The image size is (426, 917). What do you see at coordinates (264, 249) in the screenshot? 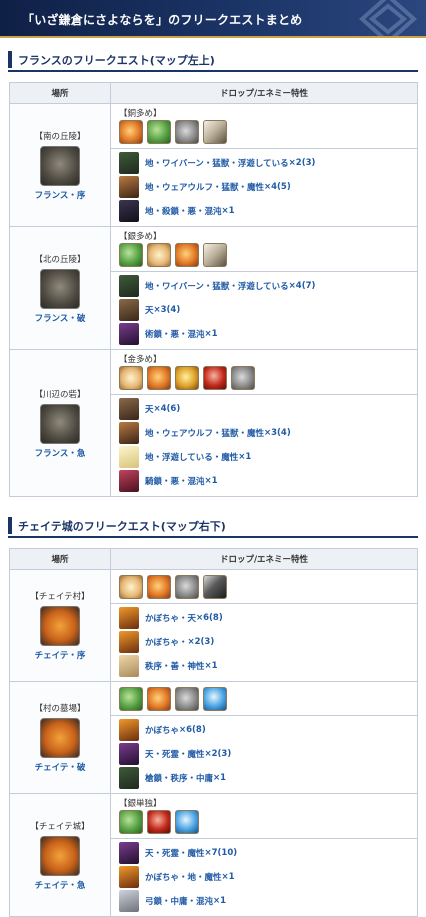
I see `drop-cell: 【銀多め】` at bounding box center [264, 249].